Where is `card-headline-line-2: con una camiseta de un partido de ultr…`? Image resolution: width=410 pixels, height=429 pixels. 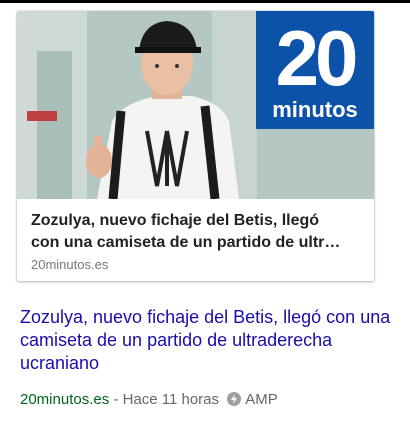
card-headline-line-2: con una camiseta de un partido de ultr… is located at coordinates (186, 242).